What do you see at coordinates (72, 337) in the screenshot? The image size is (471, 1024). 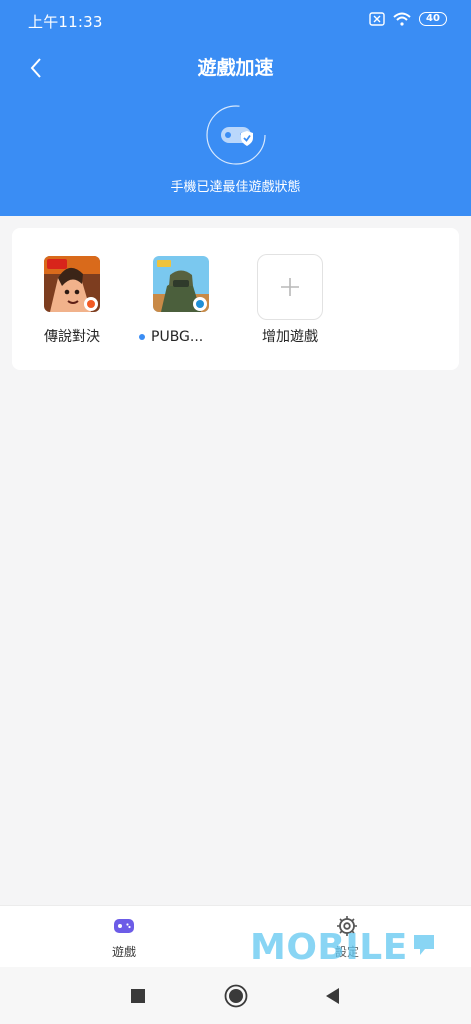 I see `game-label-arena-of-valor: 傳說對決` at bounding box center [72, 337].